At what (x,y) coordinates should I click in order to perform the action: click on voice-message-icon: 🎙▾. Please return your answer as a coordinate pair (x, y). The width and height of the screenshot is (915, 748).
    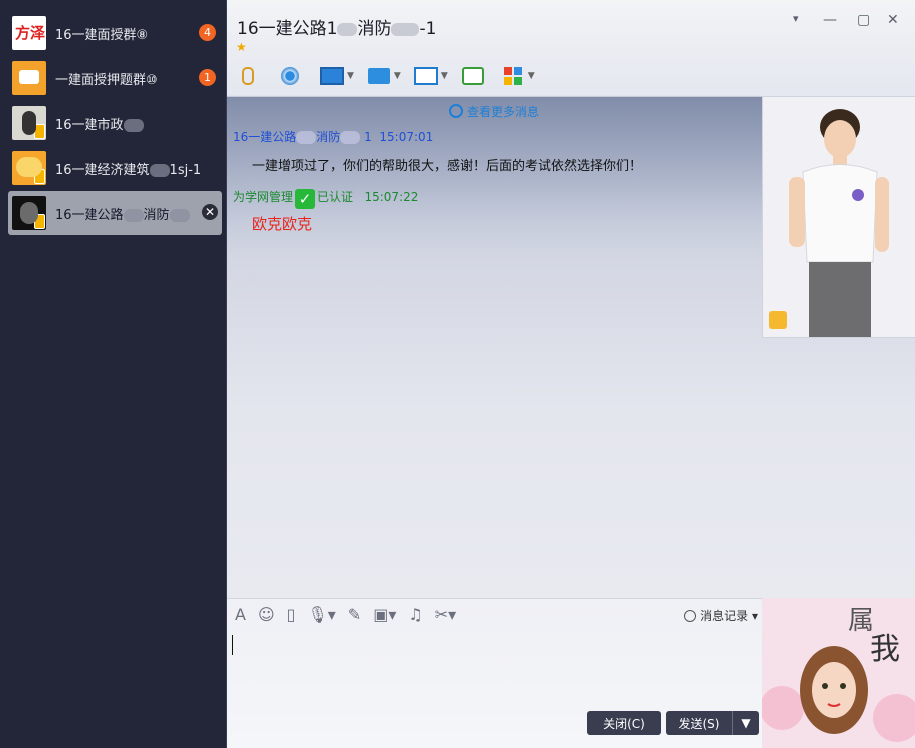
    Looking at the image, I should click on (321, 614).